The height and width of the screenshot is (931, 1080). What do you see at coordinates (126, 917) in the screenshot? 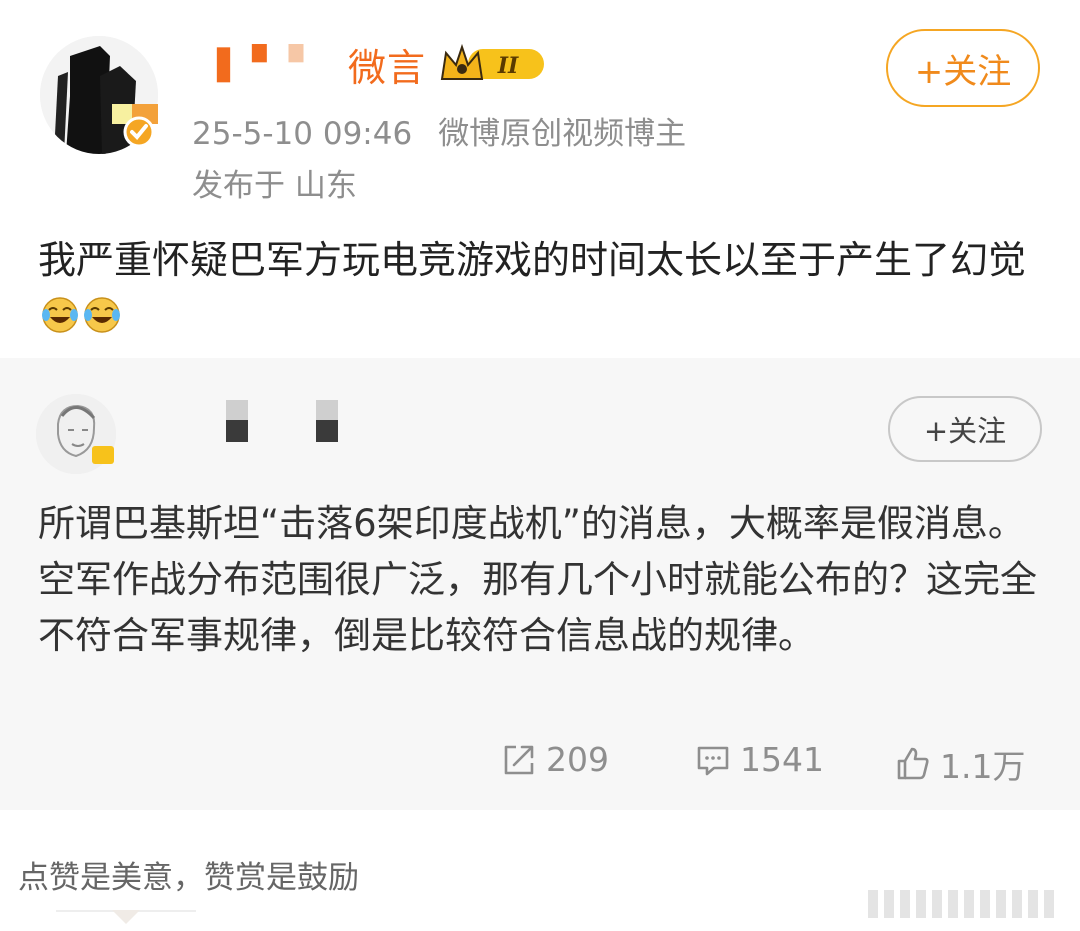
I see `caret-down-icon` at bounding box center [126, 917].